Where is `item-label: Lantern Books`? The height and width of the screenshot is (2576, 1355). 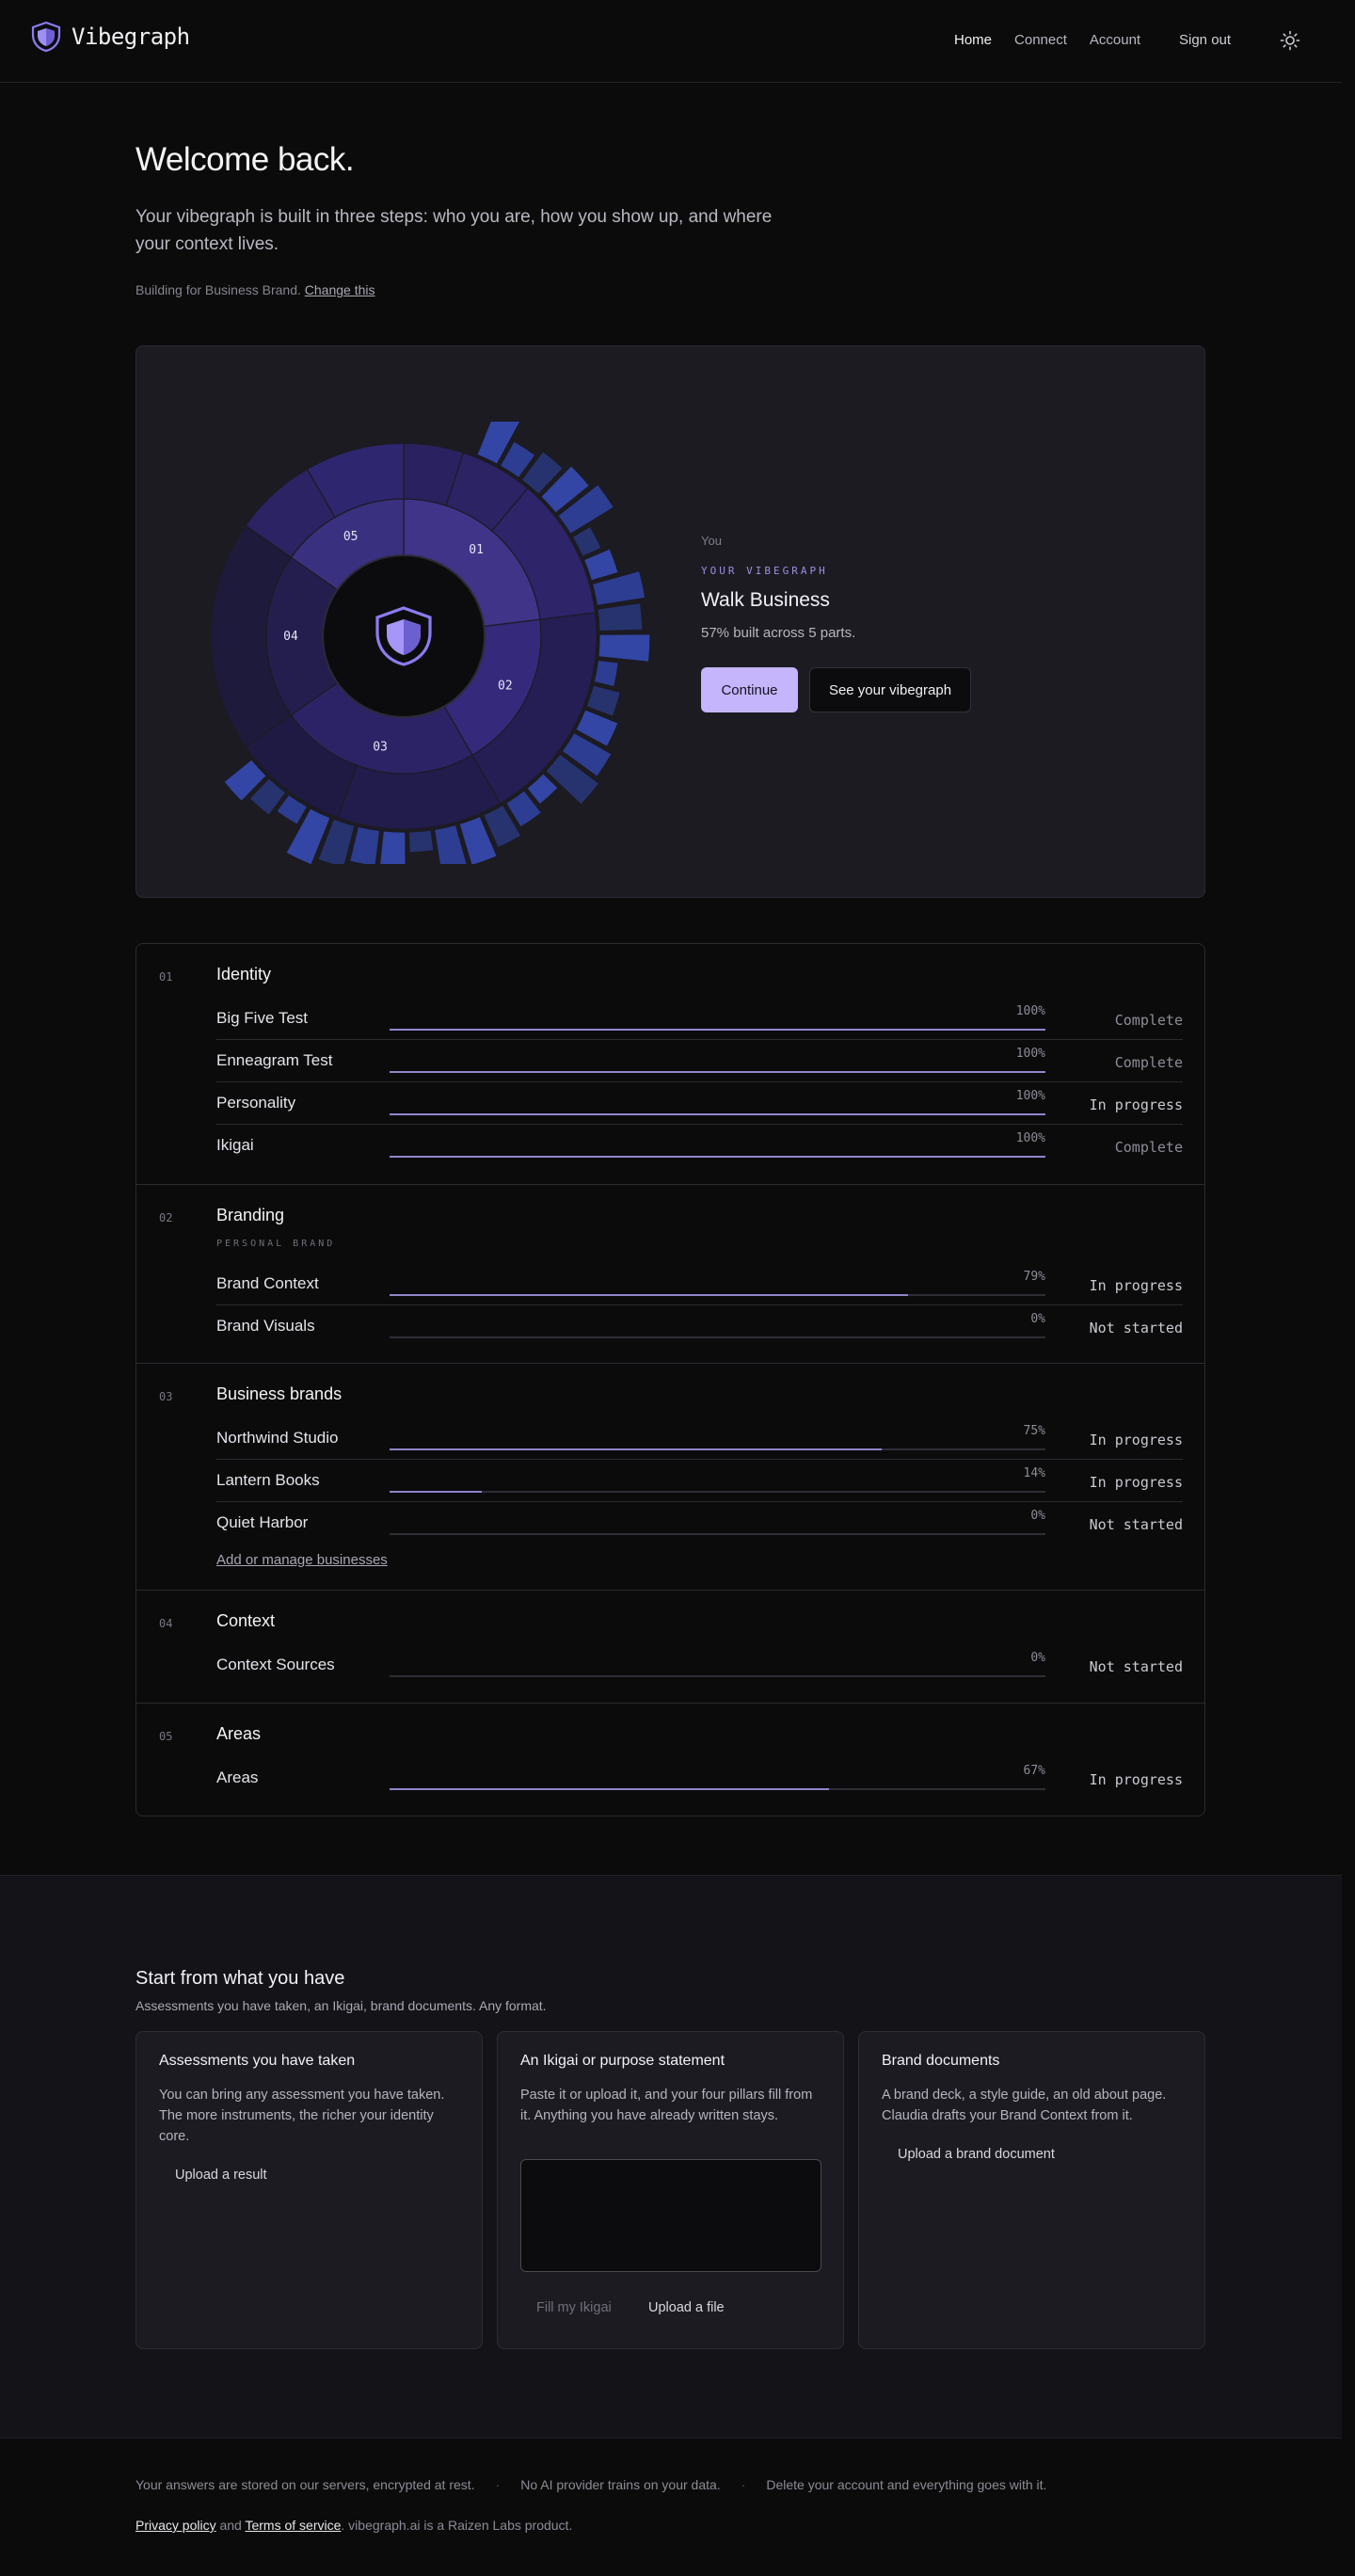
item-label: Lantern Books is located at coordinates (268, 1480).